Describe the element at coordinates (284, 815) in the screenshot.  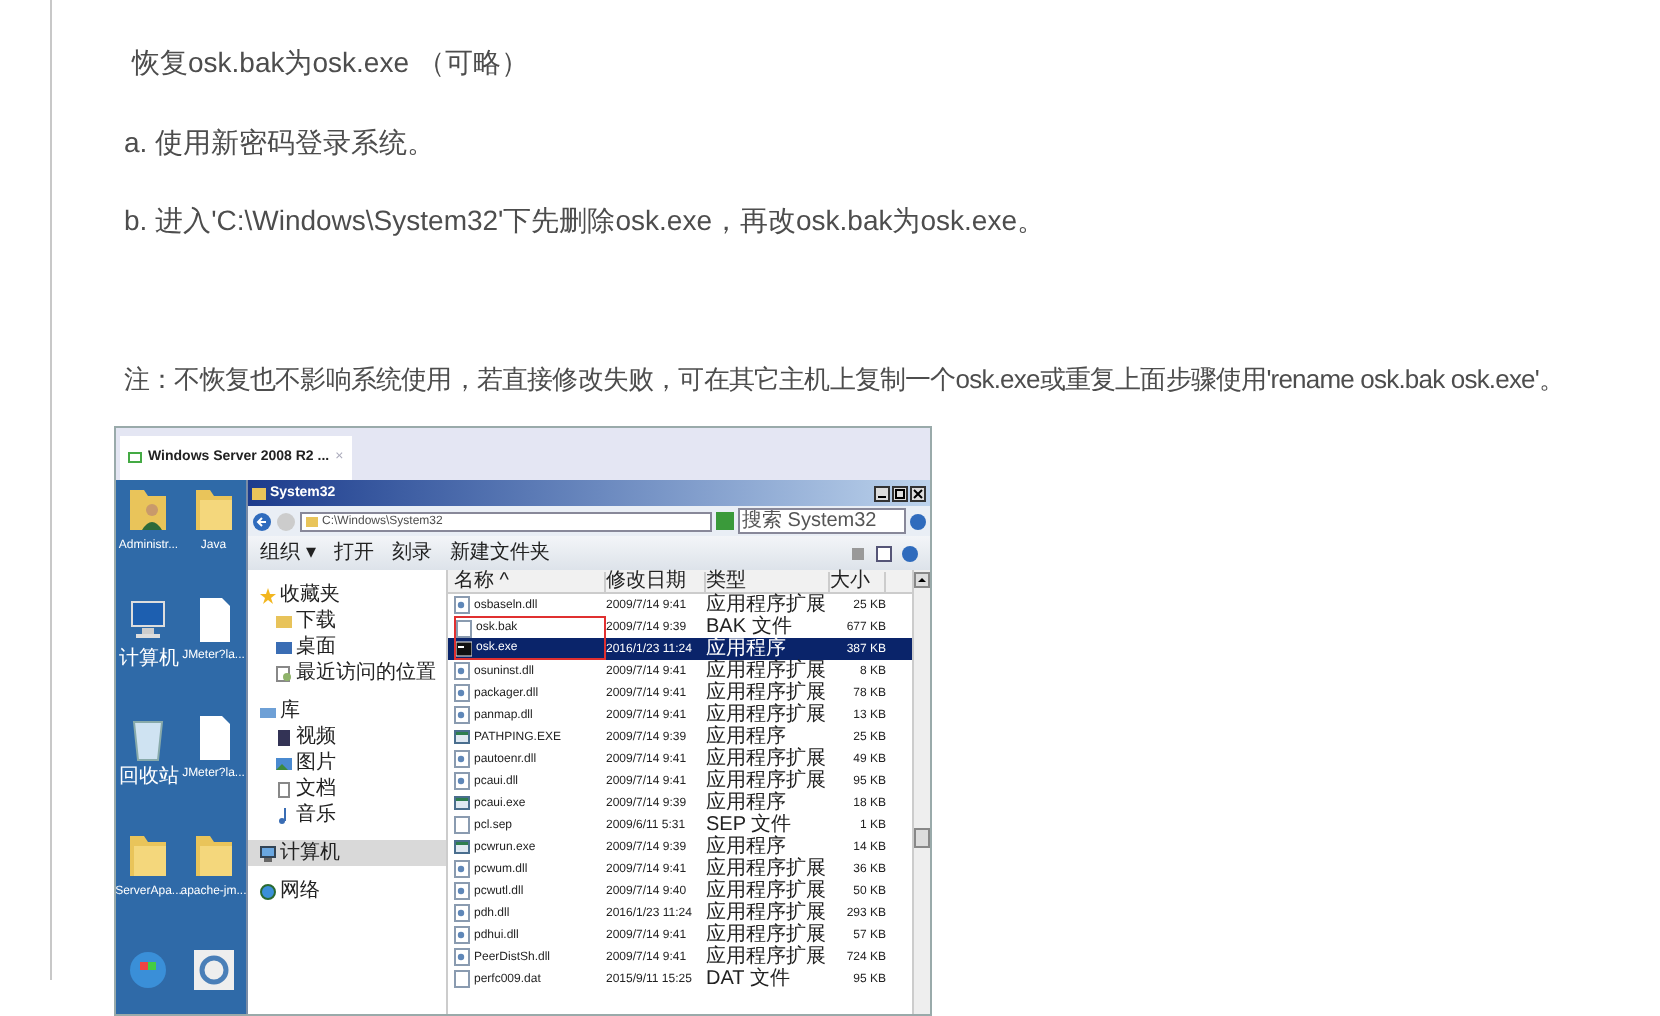
I see `music-note-icon` at that location.